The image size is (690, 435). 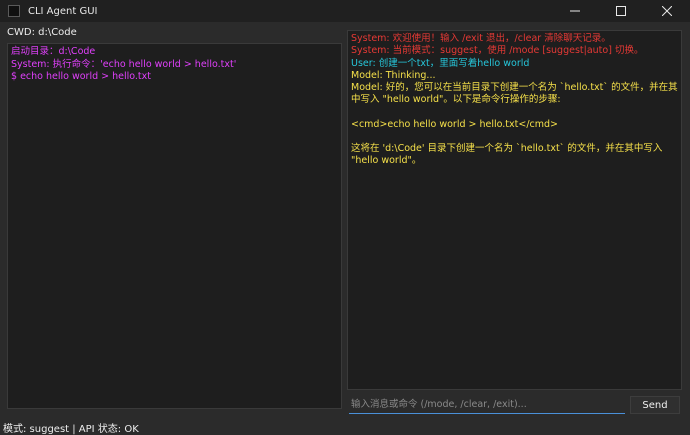 I want to click on minimize-icon, so click(x=575, y=11).